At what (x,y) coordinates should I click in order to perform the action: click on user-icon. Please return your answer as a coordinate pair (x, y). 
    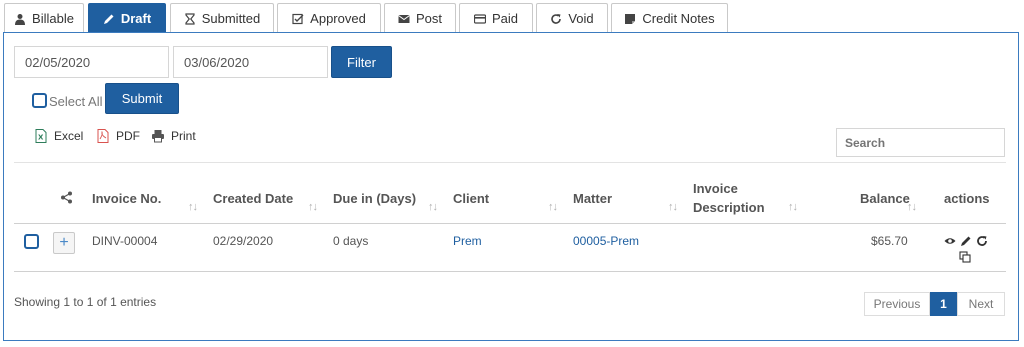
    Looking at the image, I should click on (20, 19).